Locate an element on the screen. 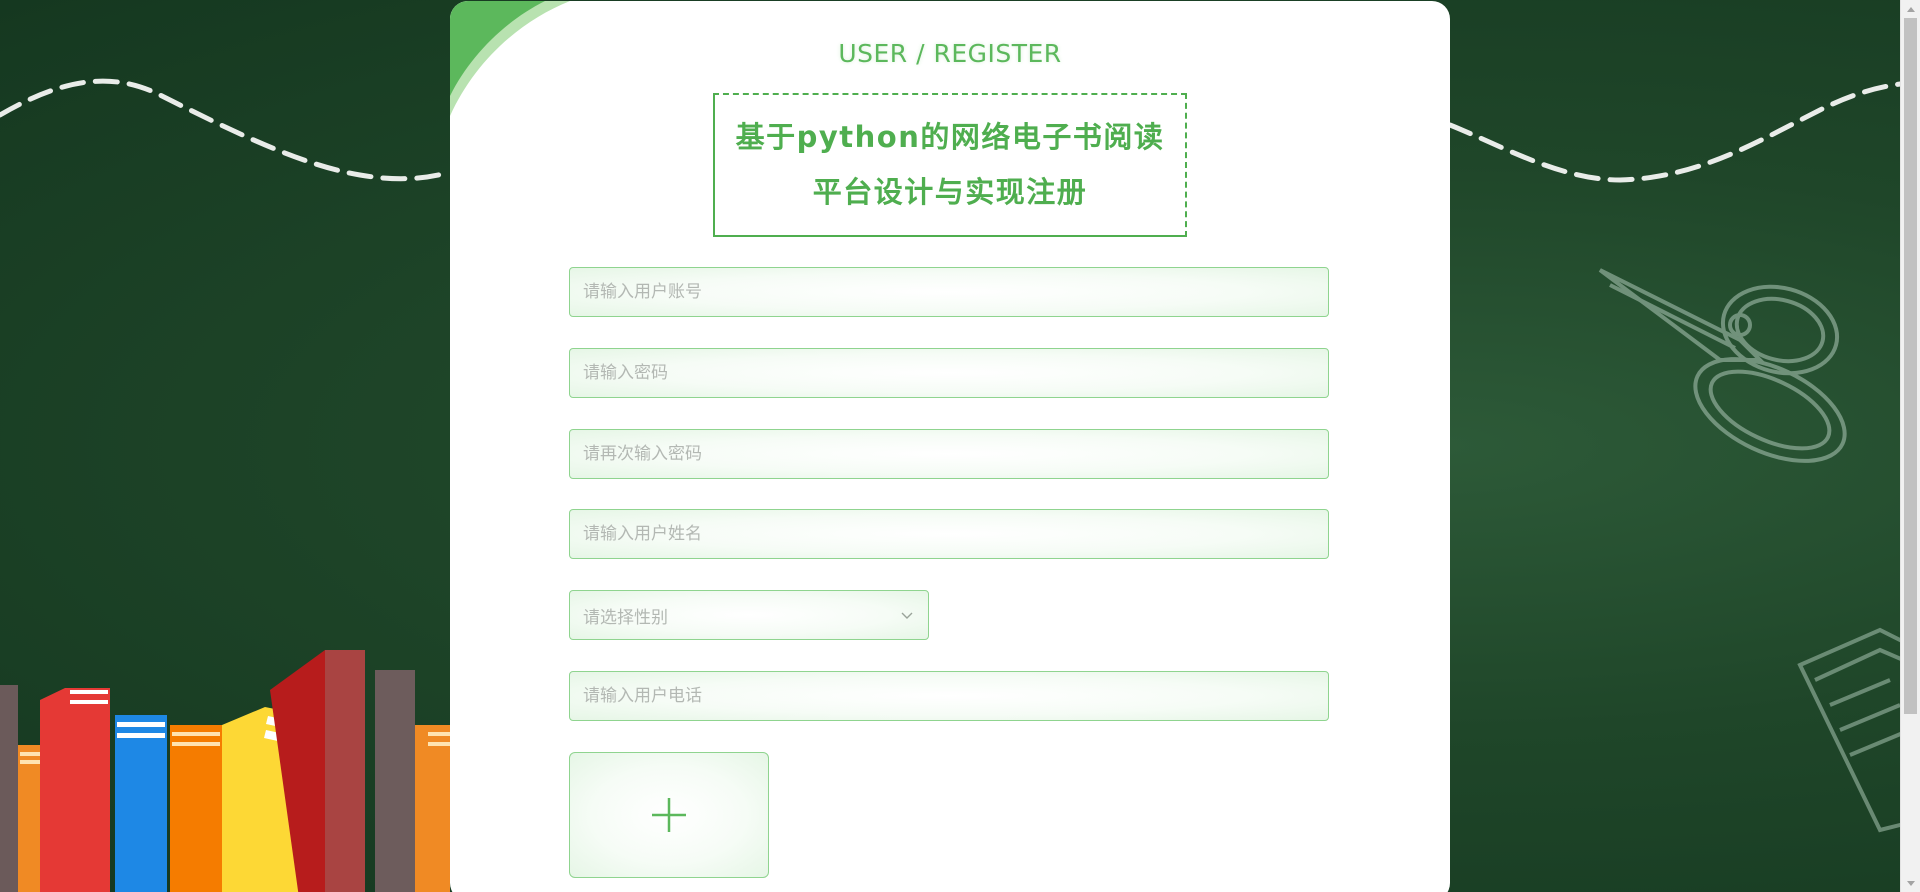 Image resolution: width=1920 pixels, height=892 pixels. name-input is located at coordinates (949, 534).